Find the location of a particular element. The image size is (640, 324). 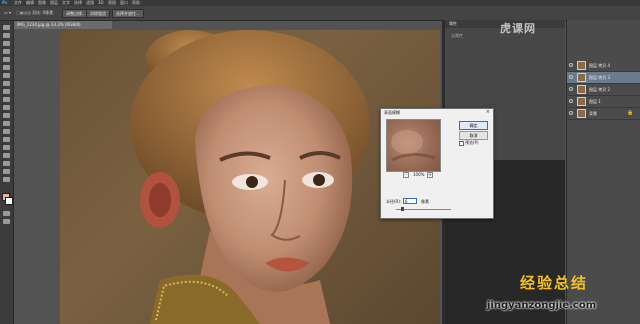

layer-name: 背景 is located at coordinates (593, 113).